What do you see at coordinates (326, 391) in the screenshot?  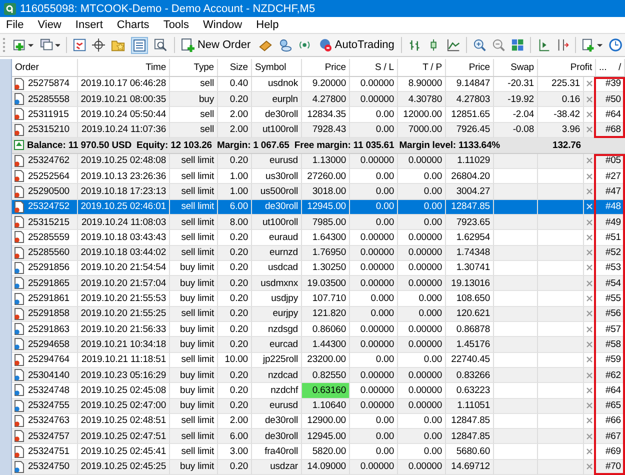 I see `price-cell: 0.63160` at bounding box center [326, 391].